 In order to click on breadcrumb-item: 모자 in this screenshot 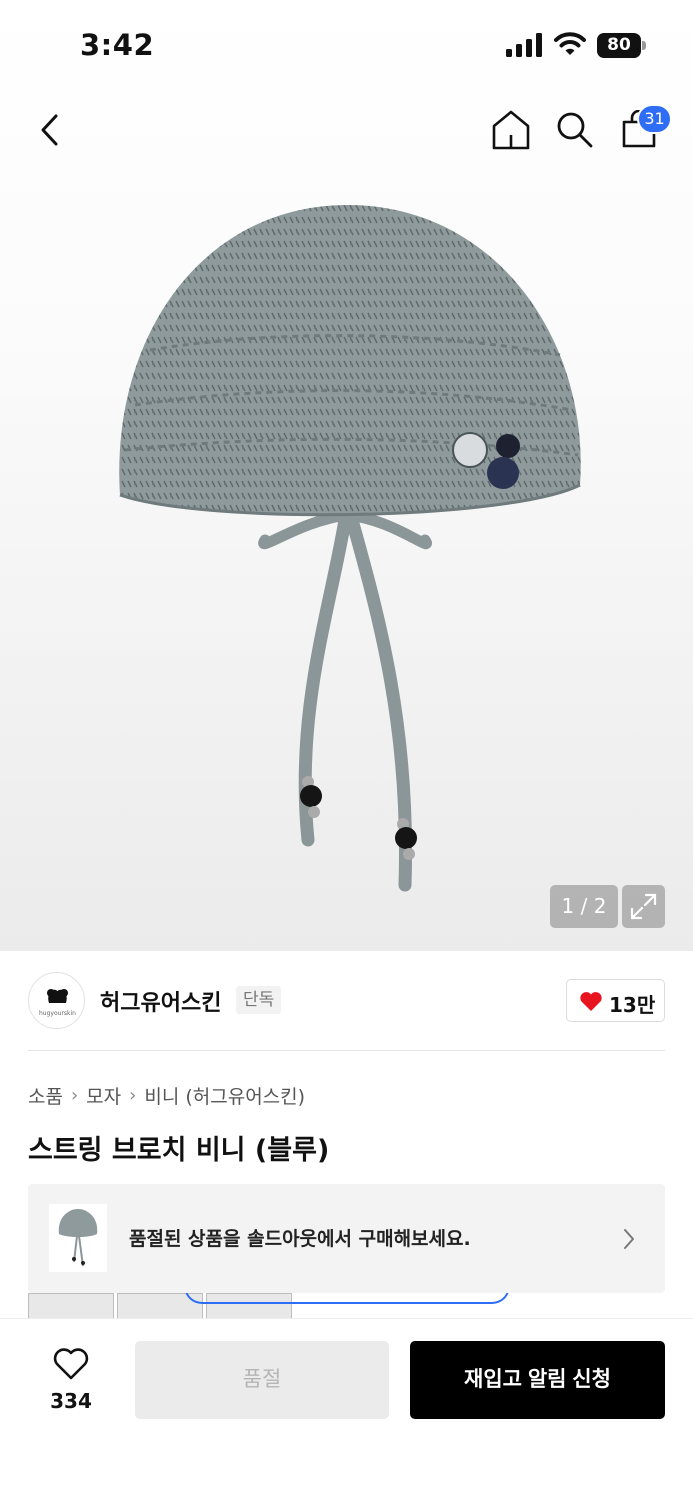, I will do `click(103, 1095)`.